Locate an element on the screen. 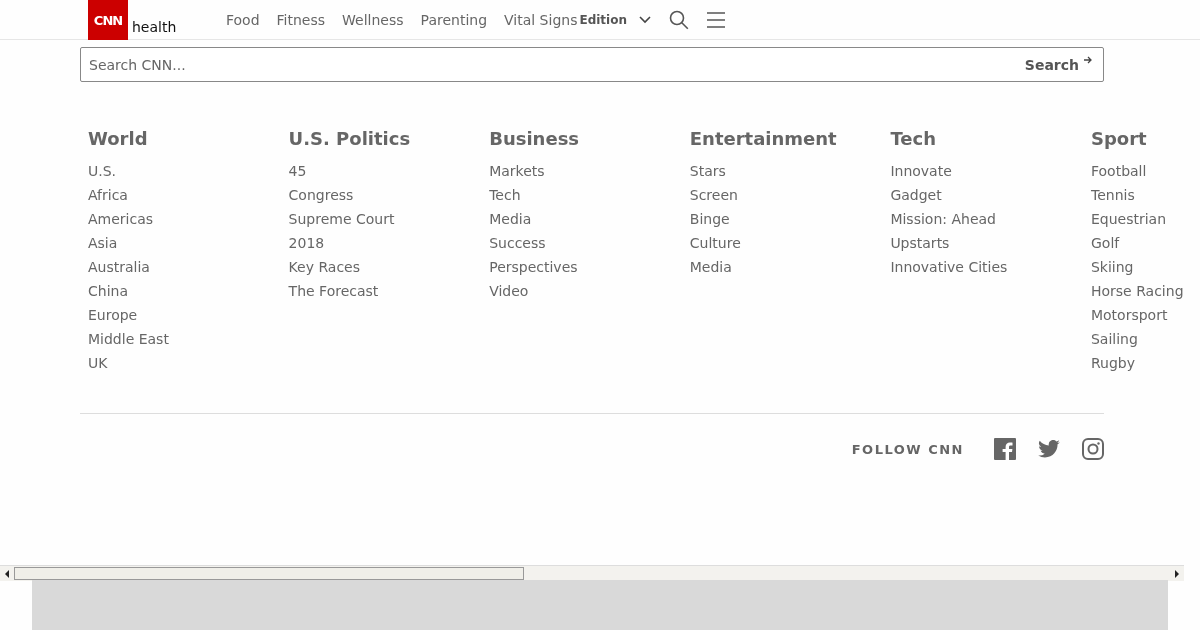 This screenshot has height=630, width=1200. footer-link: Tech is located at coordinates (589, 195).